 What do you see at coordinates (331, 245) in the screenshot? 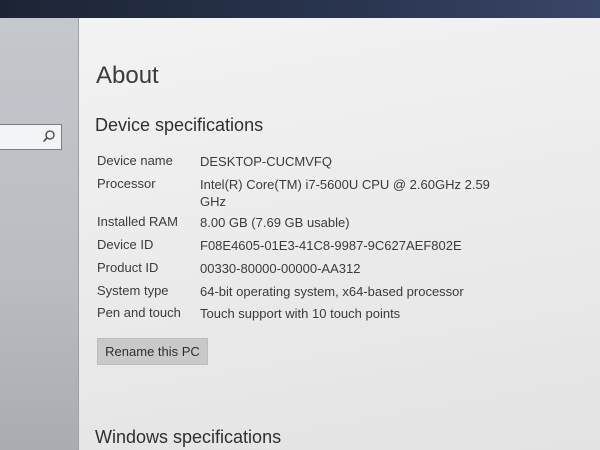
I see `spec-value: F08E4605-01E3-41C8-9987-9C627AEF802E` at bounding box center [331, 245].